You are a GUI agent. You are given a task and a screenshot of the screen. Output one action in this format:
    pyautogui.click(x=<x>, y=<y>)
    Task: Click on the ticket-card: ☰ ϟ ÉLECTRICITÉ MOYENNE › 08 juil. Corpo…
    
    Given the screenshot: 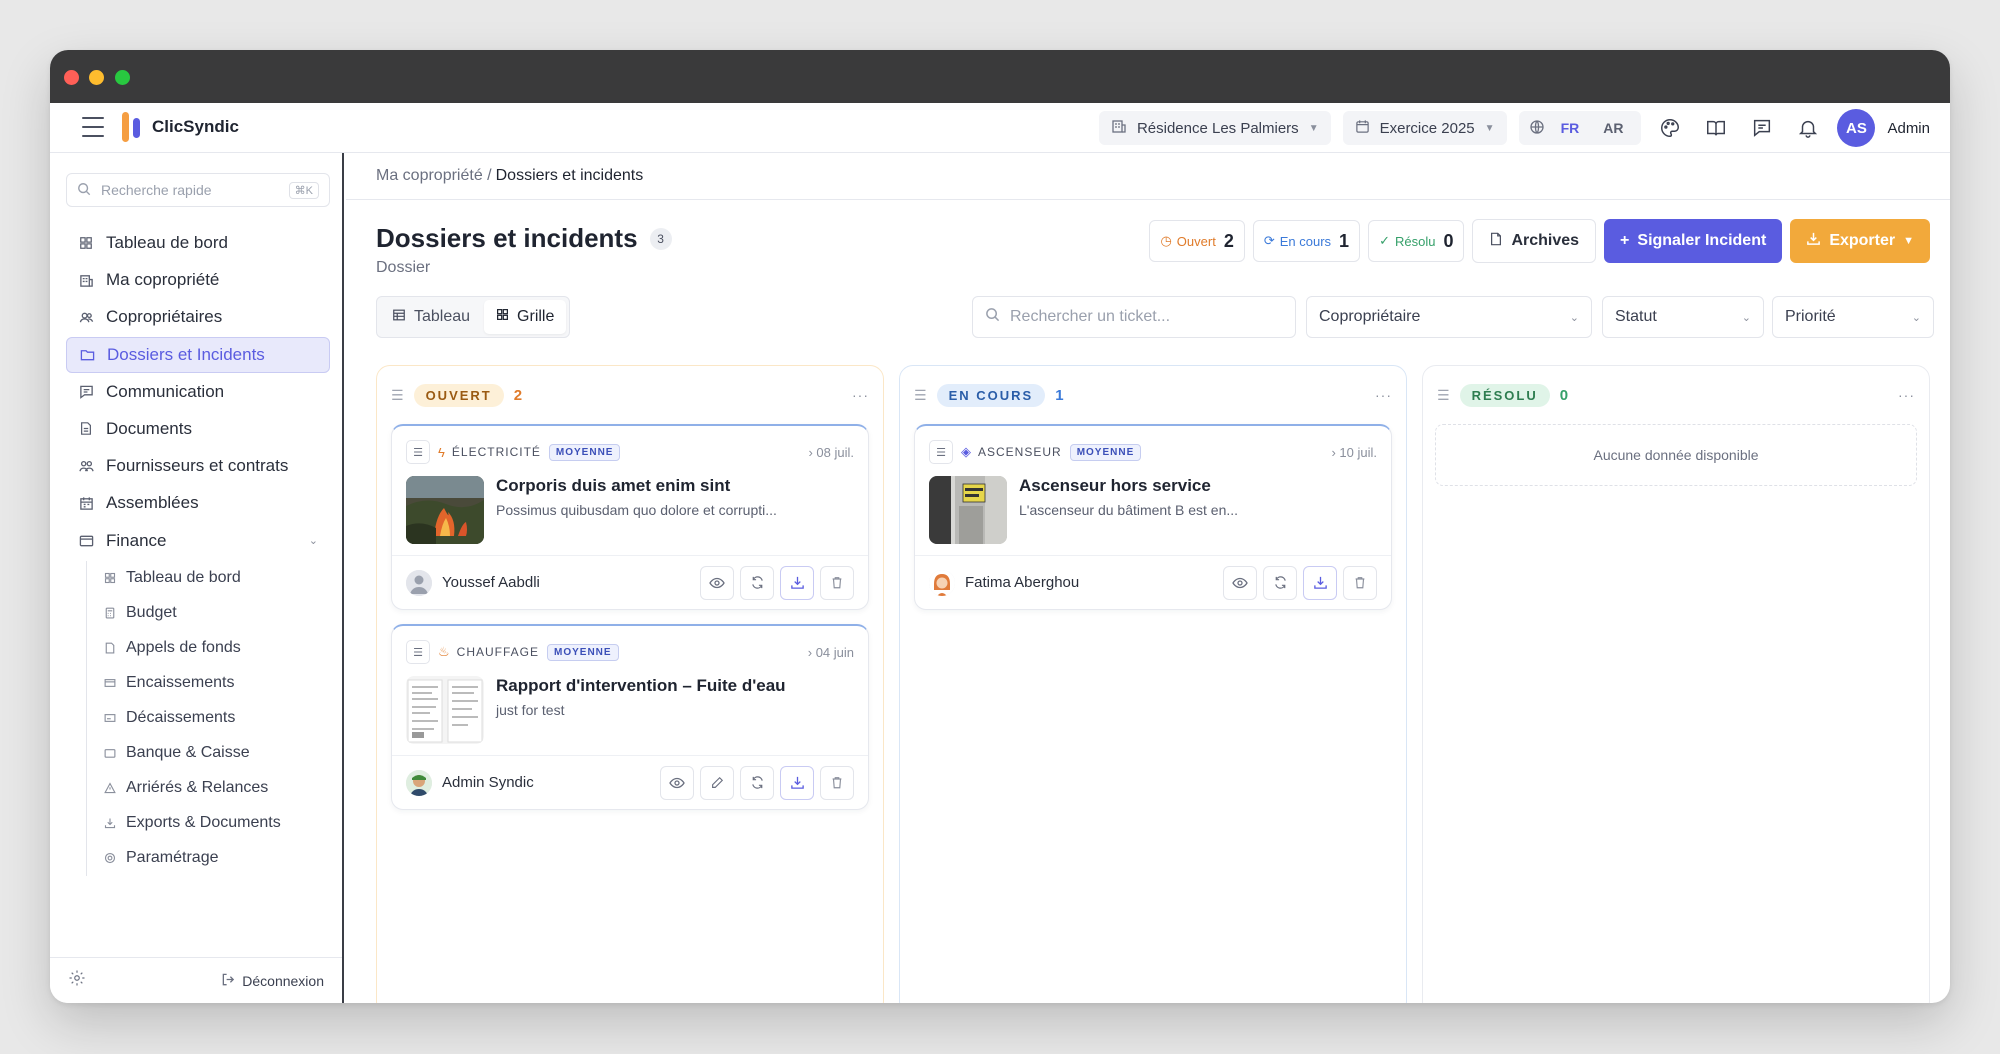 What is the action you would take?
    pyautogui.click(x=630, y=517)
    